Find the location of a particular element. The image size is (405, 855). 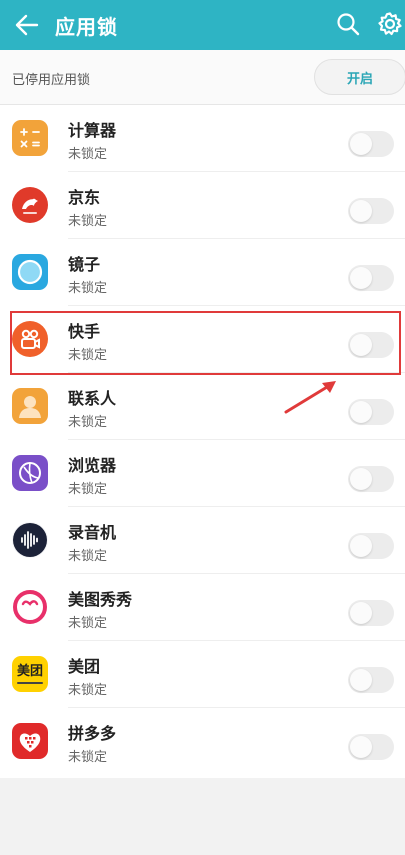

app-lock-status-bar: 已停用应用锁 开启 is located at coordinates (202, 77).